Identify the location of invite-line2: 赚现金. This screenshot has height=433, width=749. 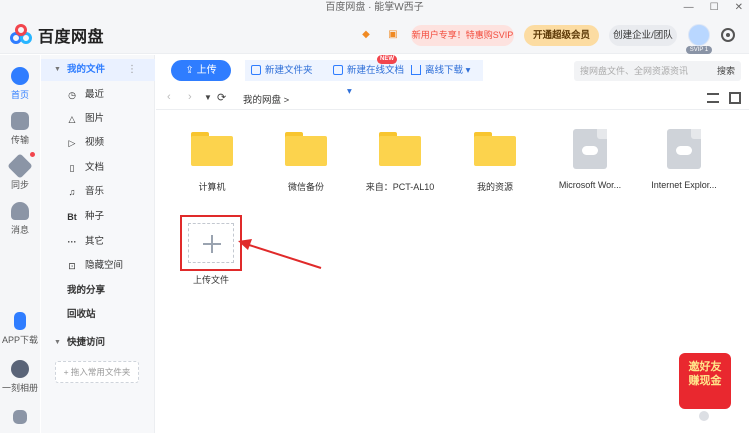
(705, 381).